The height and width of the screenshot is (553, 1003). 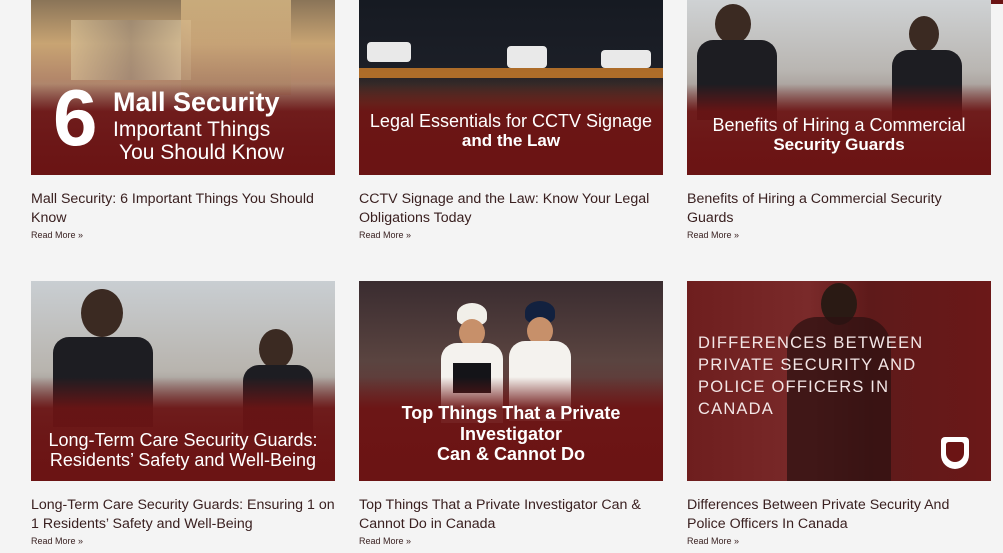 What do you see at coordinates (511, 141) in the screenshot?
I see `overlay-line: and the Law` at bounding box center [511, 141].